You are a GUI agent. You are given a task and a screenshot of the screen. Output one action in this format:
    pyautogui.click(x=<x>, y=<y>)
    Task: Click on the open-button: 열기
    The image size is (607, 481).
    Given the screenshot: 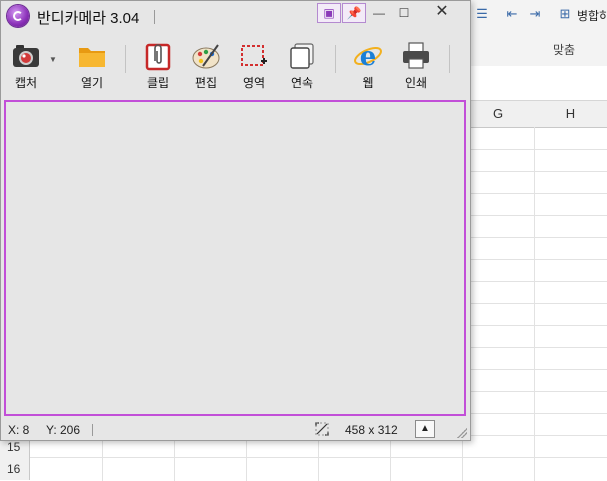 What is the action you would take?
    pyautogui.click(x=92, y=65)
    